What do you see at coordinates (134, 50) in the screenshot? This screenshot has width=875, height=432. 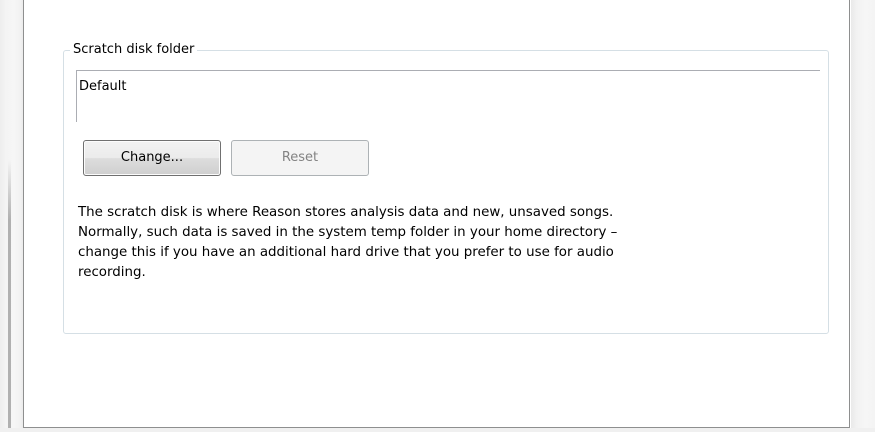 I see `scratch-disk-group-title: Scratch disk folder` at bounding box center [134, 50].